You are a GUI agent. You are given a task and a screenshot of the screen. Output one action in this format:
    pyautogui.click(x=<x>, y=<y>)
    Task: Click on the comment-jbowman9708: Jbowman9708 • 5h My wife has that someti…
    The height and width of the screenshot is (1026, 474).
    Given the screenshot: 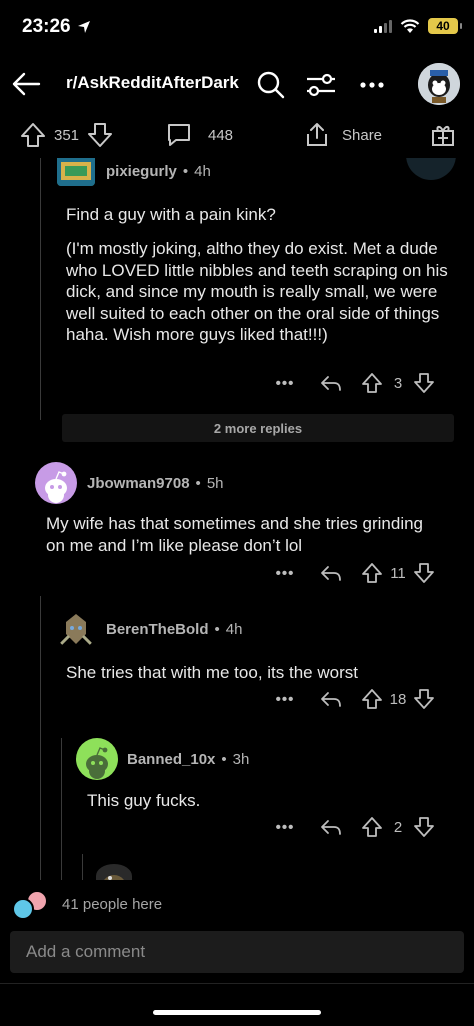 What is the action you would take?
    pyautogui.click(x=237, y=523)
    